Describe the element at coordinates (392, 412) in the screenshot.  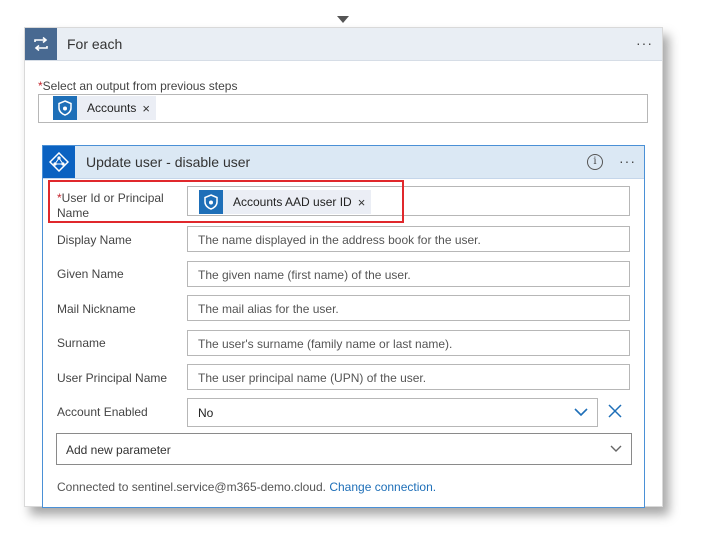
I see `account-enabled-select: No` at that location.